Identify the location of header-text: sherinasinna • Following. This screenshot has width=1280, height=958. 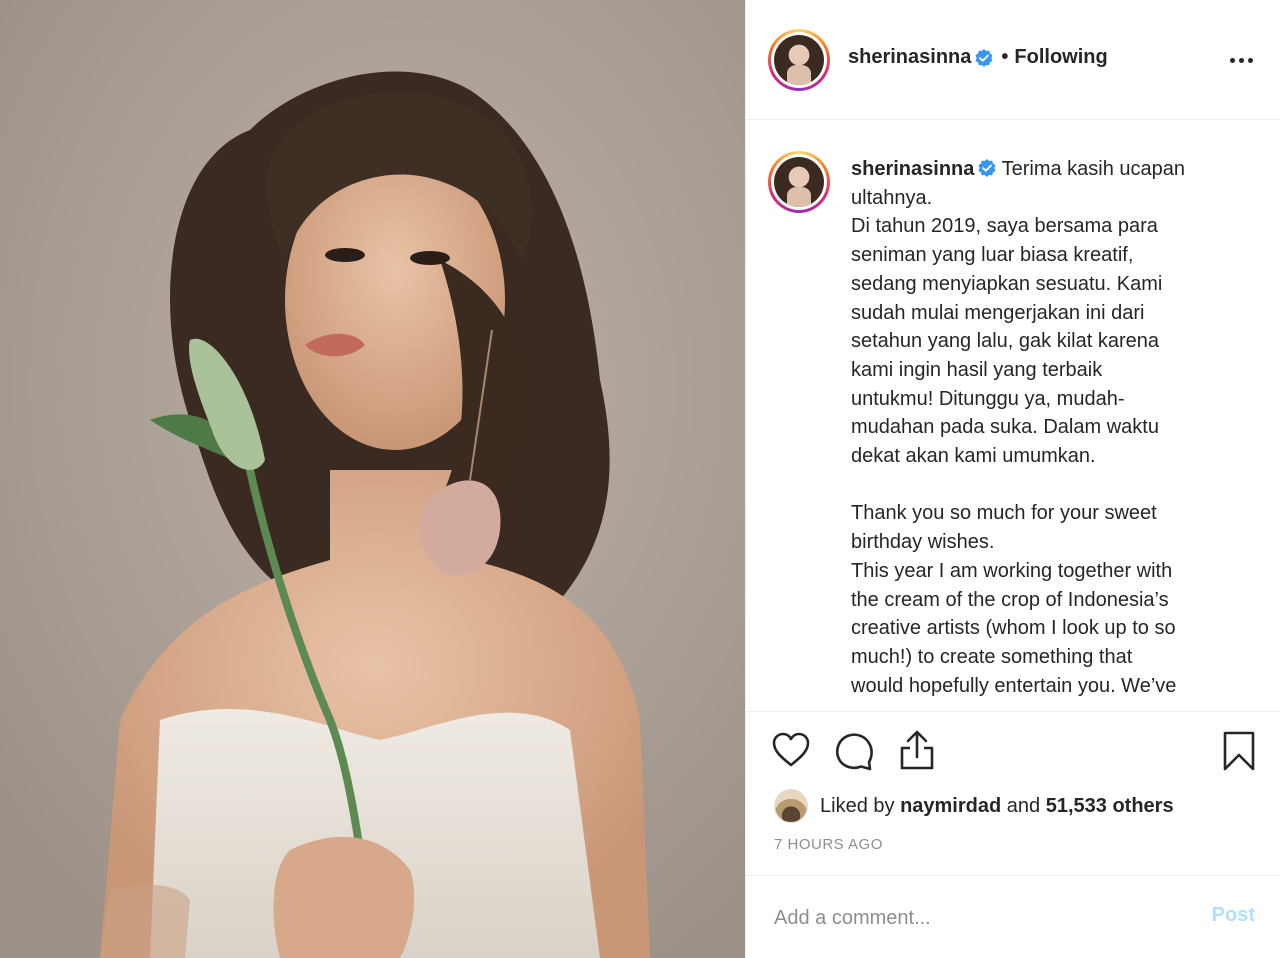
(978, 57).